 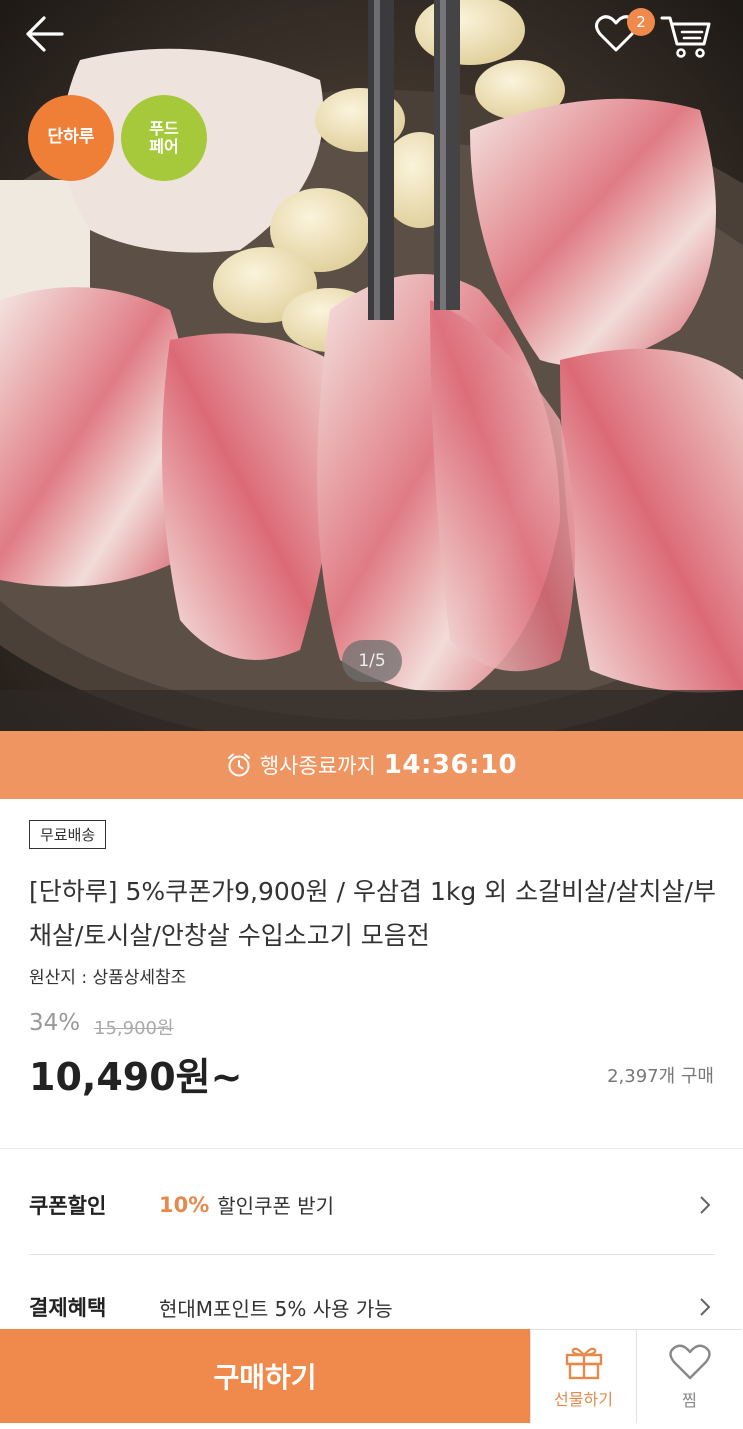 What do you see at coordinates (689, 1400) in the screenshot?
I see `zzim-label: 찜` at bounding box center [689, 1400].